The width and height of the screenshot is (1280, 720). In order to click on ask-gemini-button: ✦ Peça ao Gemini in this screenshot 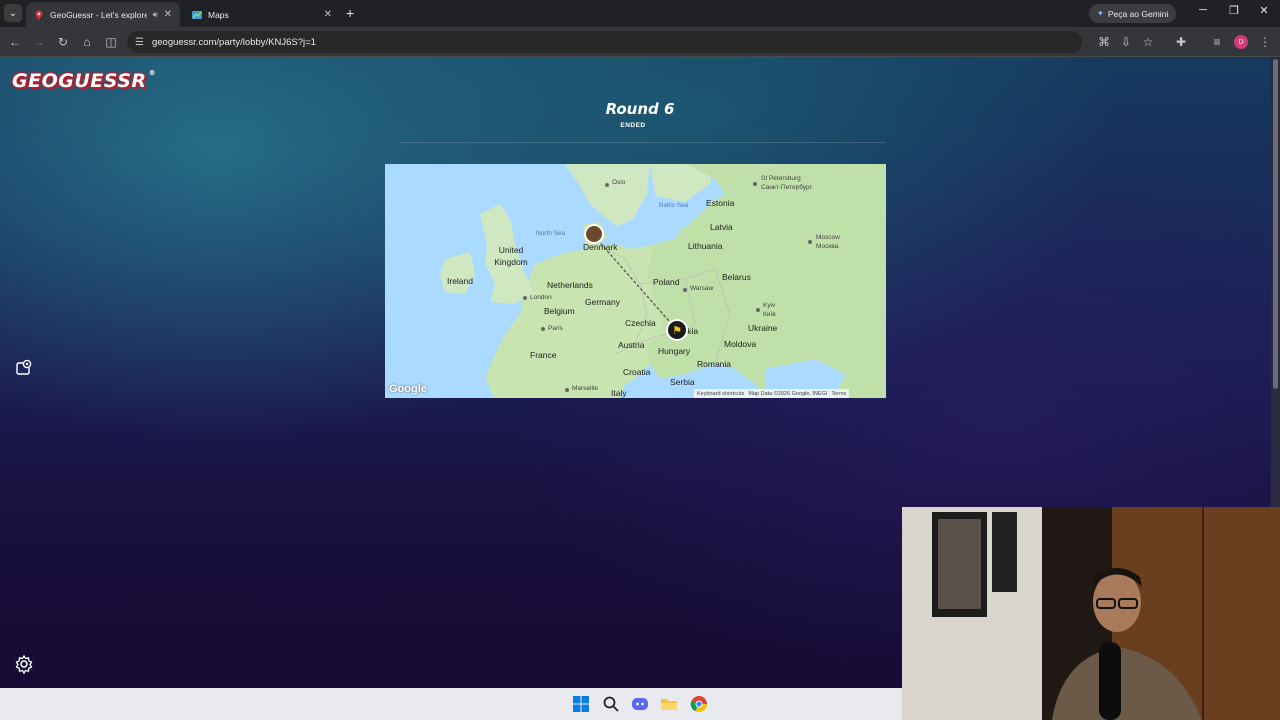, I will do `click(1132, 13)`.